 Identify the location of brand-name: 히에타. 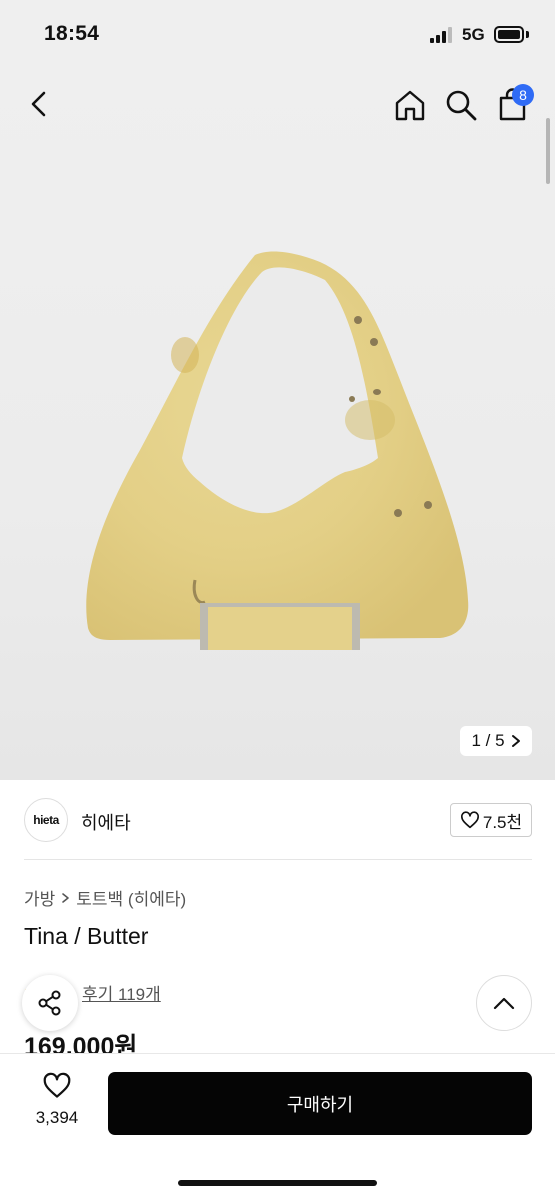
(106, 822).